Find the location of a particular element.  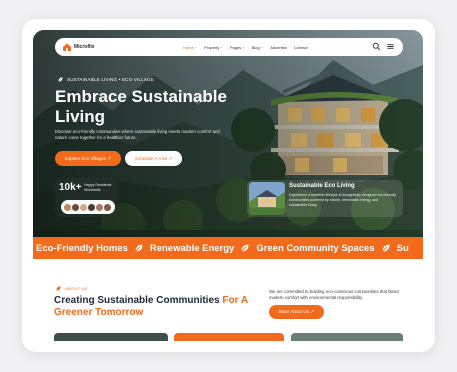

house-logo-icon is located at coordinates (67, 47).